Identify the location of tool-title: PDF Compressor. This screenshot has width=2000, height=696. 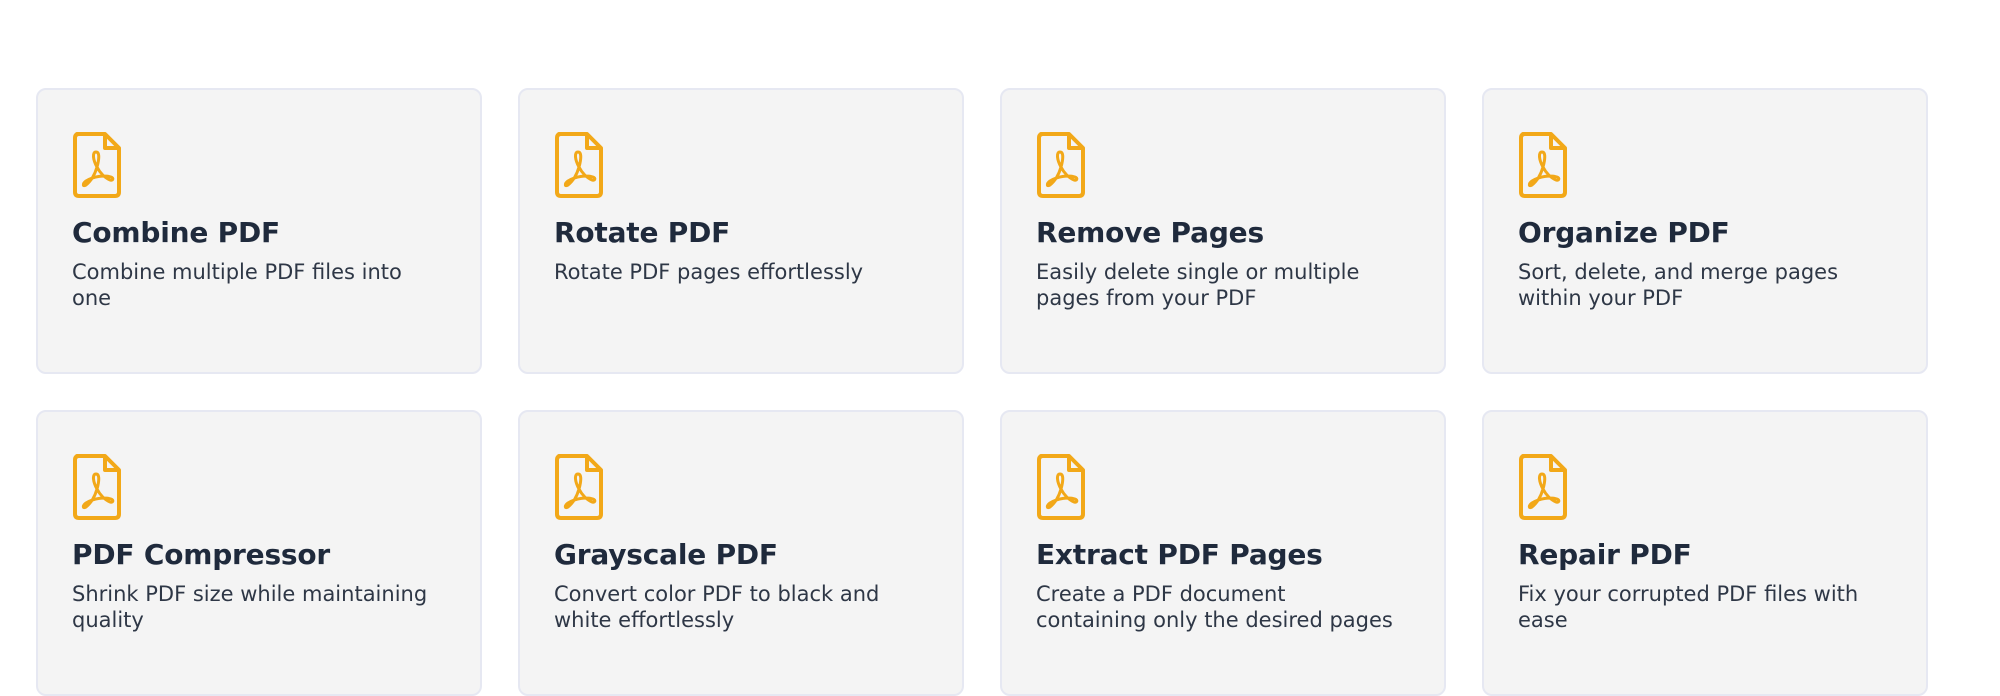
(201, 554).